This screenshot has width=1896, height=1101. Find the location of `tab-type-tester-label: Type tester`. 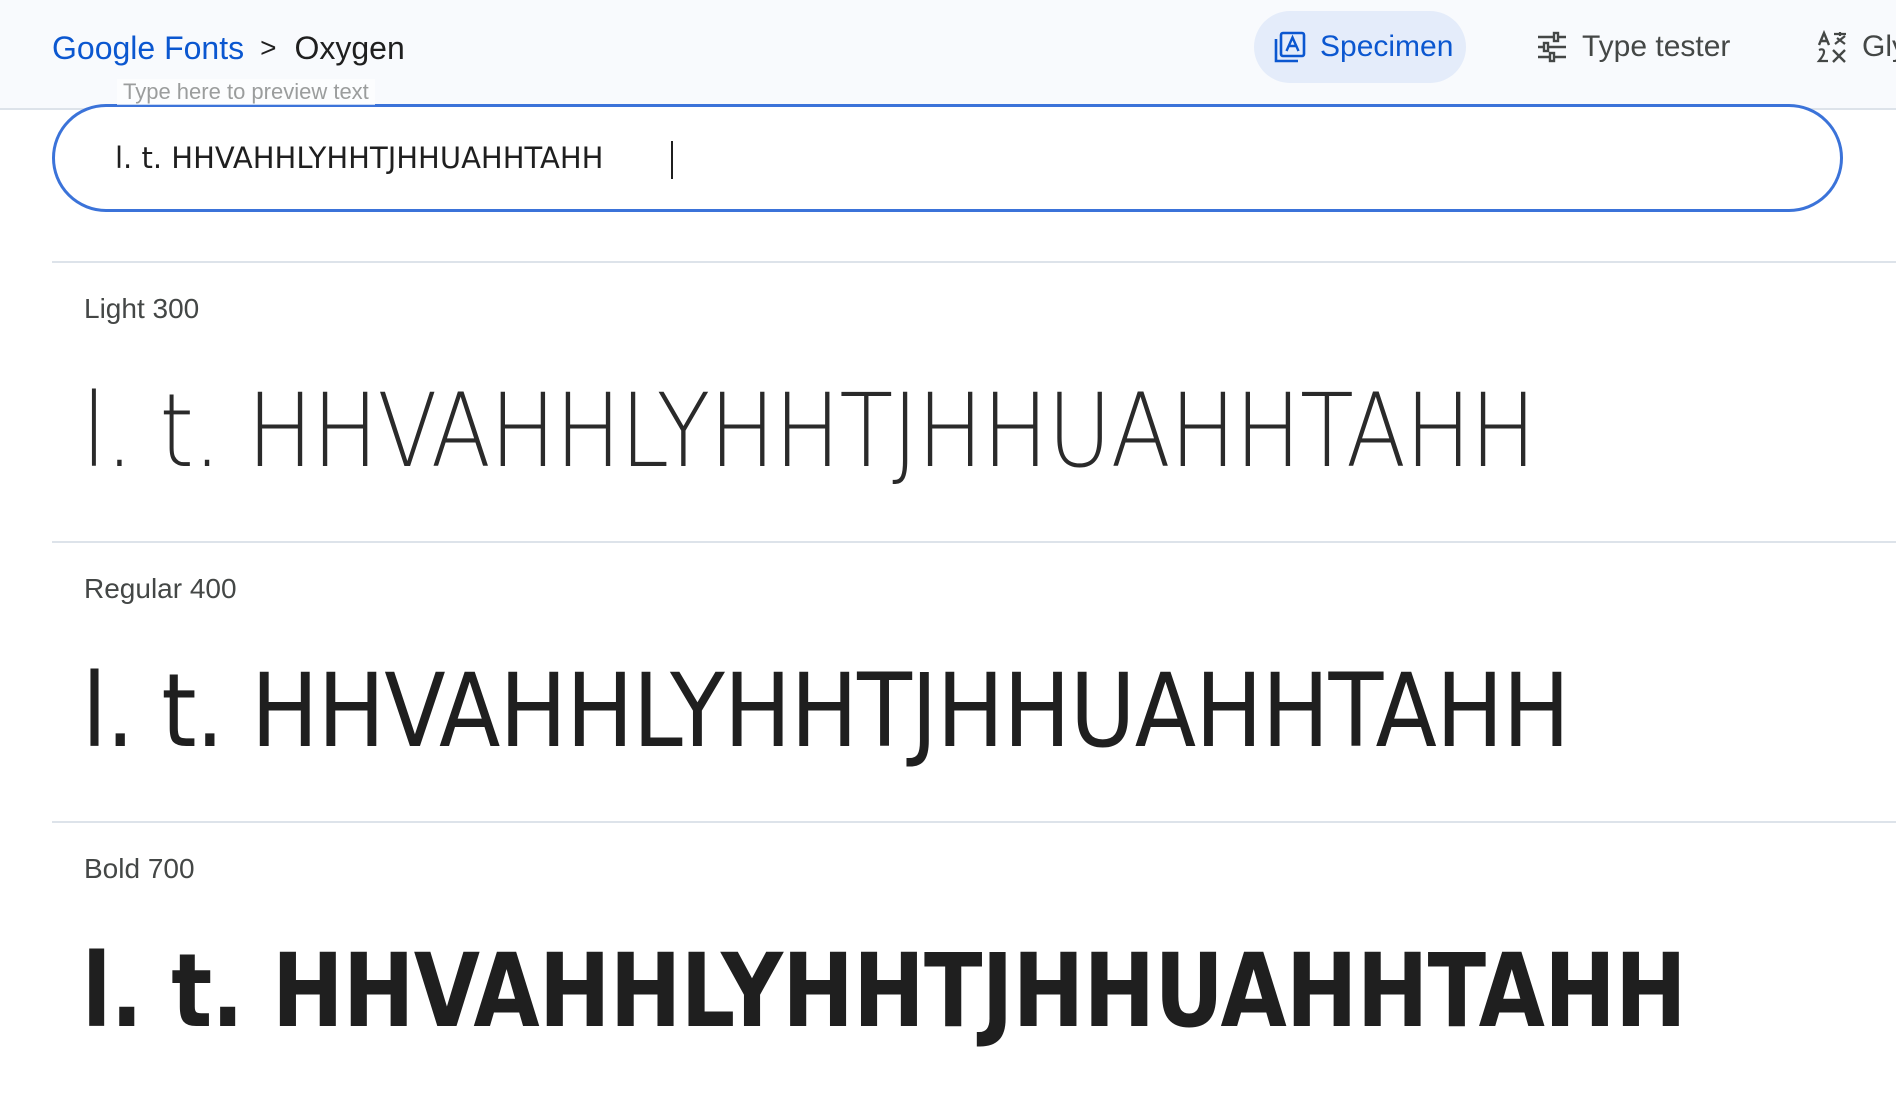

tab-type-tester-label: Type tester is located at coordinates (1656, 46).